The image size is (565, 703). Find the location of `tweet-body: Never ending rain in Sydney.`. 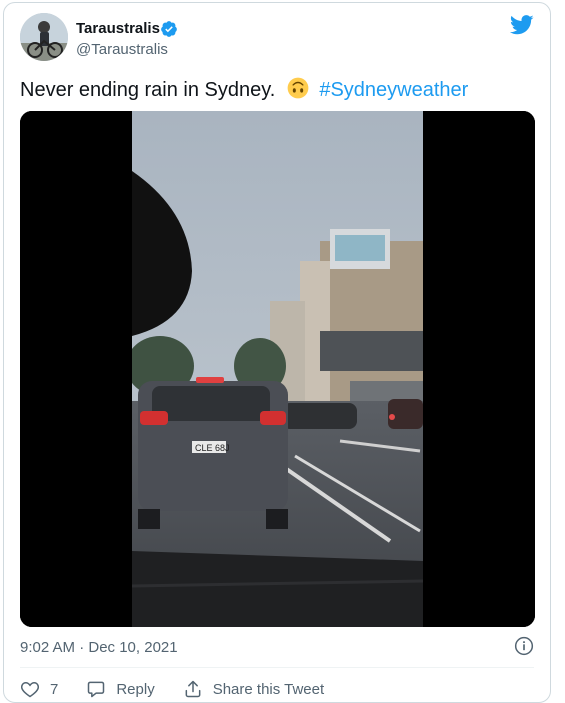

tweet-body: Never ending rain in Sydney. is located at coordinates (148, 90).